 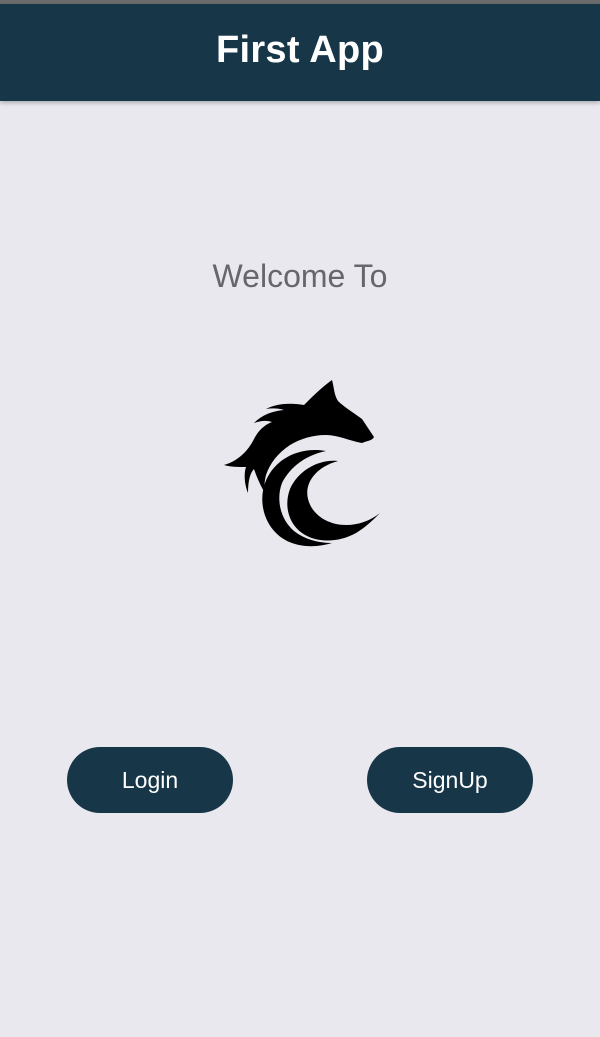 I want to click on wolf-logo-icon, so click(x=302, y=463).